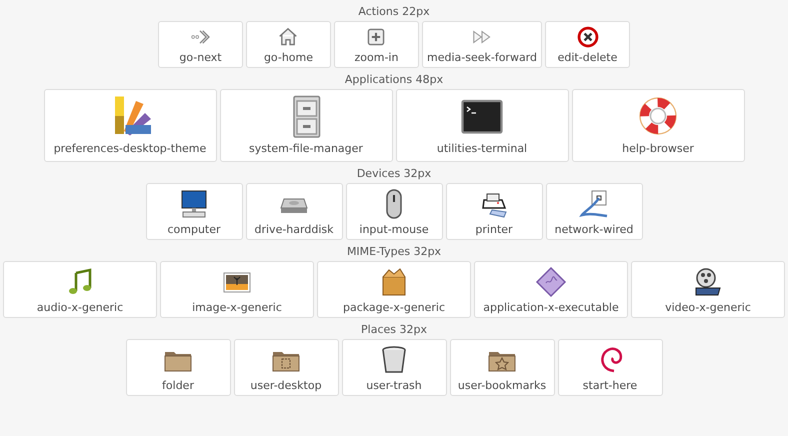  What do you see at coordinates (178, 386) in the screenshot?
I see `icon-label: folder` at bounding box center [178, 386].